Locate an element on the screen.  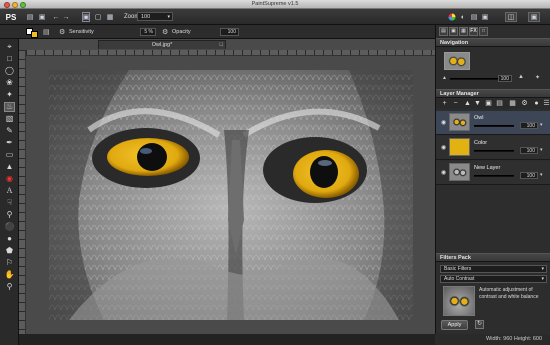
opacity-input: 100 is located at coordinates (229, 32).